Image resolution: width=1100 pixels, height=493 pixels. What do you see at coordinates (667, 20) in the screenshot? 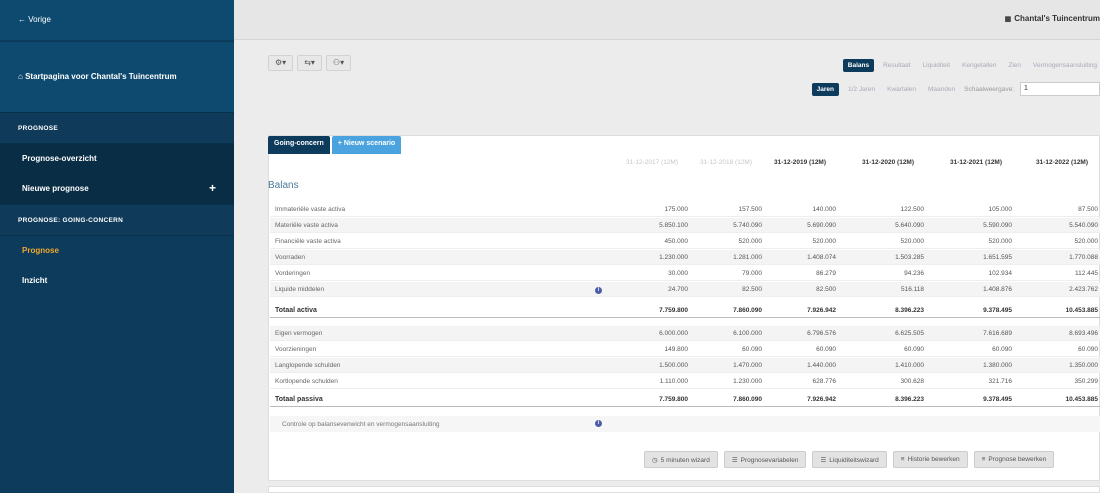
I see `top-bar: ▦ Chantal's Tuincentrum` at bounding box center [667, 20].